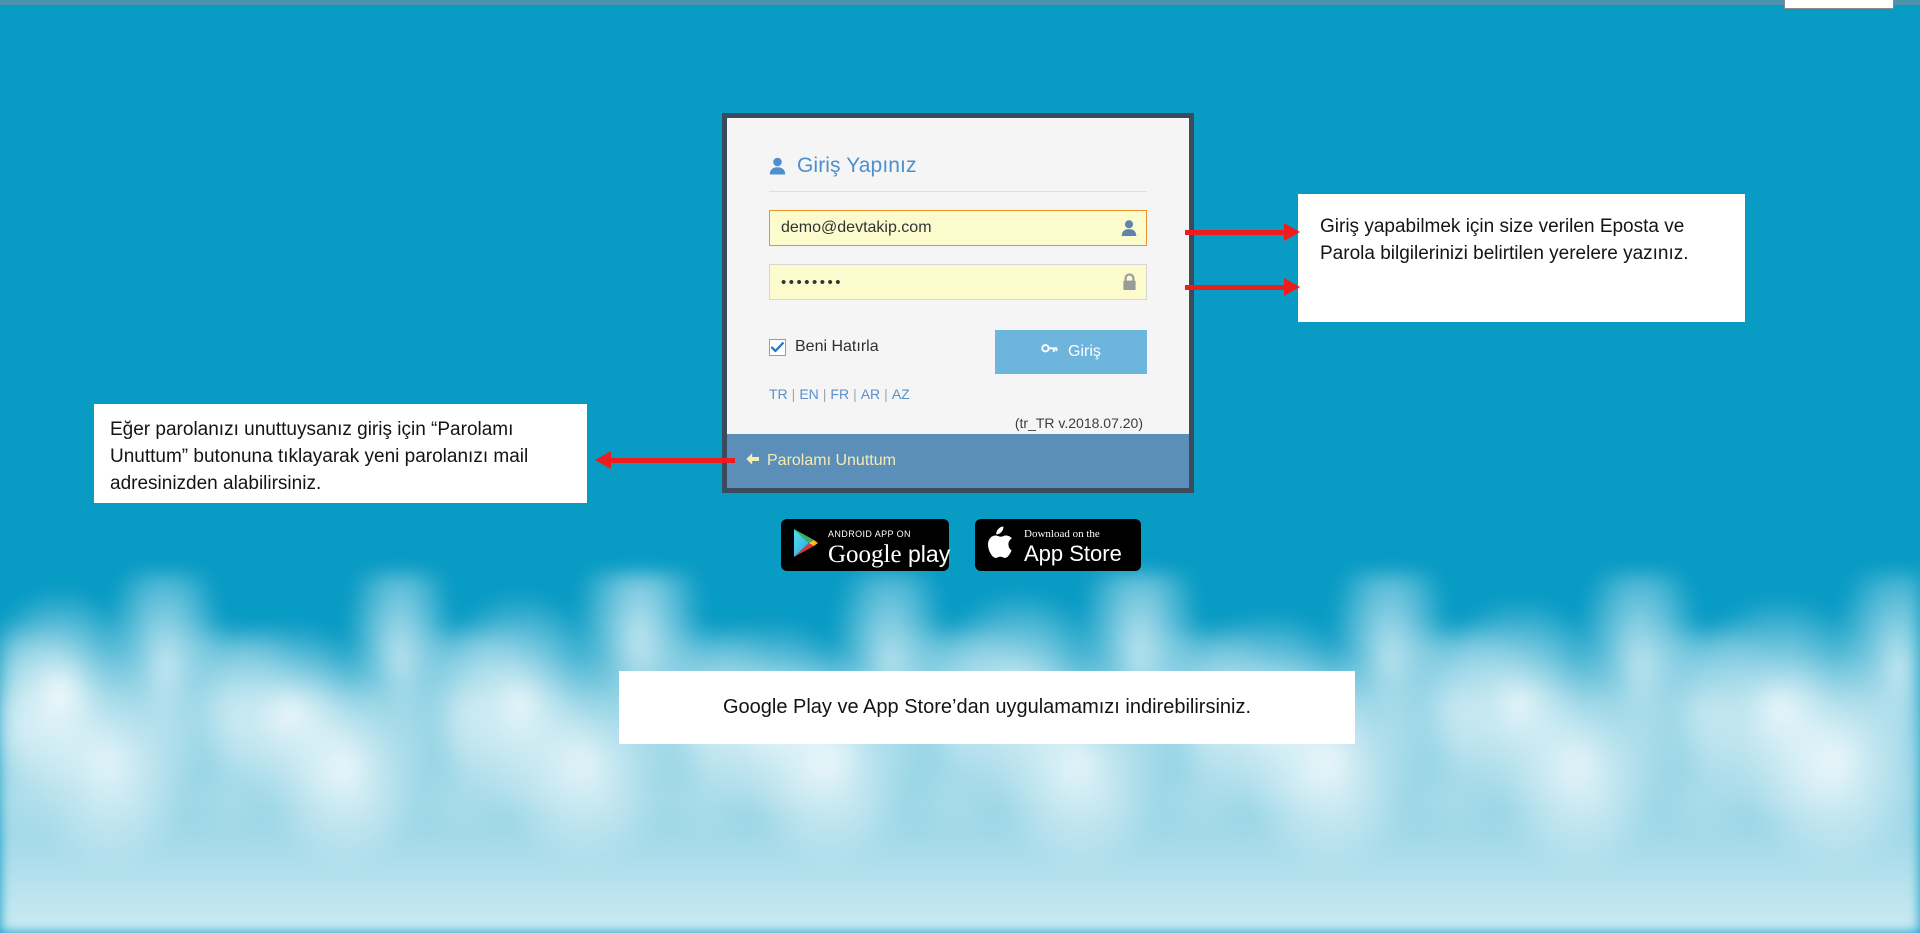  What do you see at coordinates (778, 394) in the screenshot?
I see `lang-link-tr: TR` at bounding box center [778, 394].